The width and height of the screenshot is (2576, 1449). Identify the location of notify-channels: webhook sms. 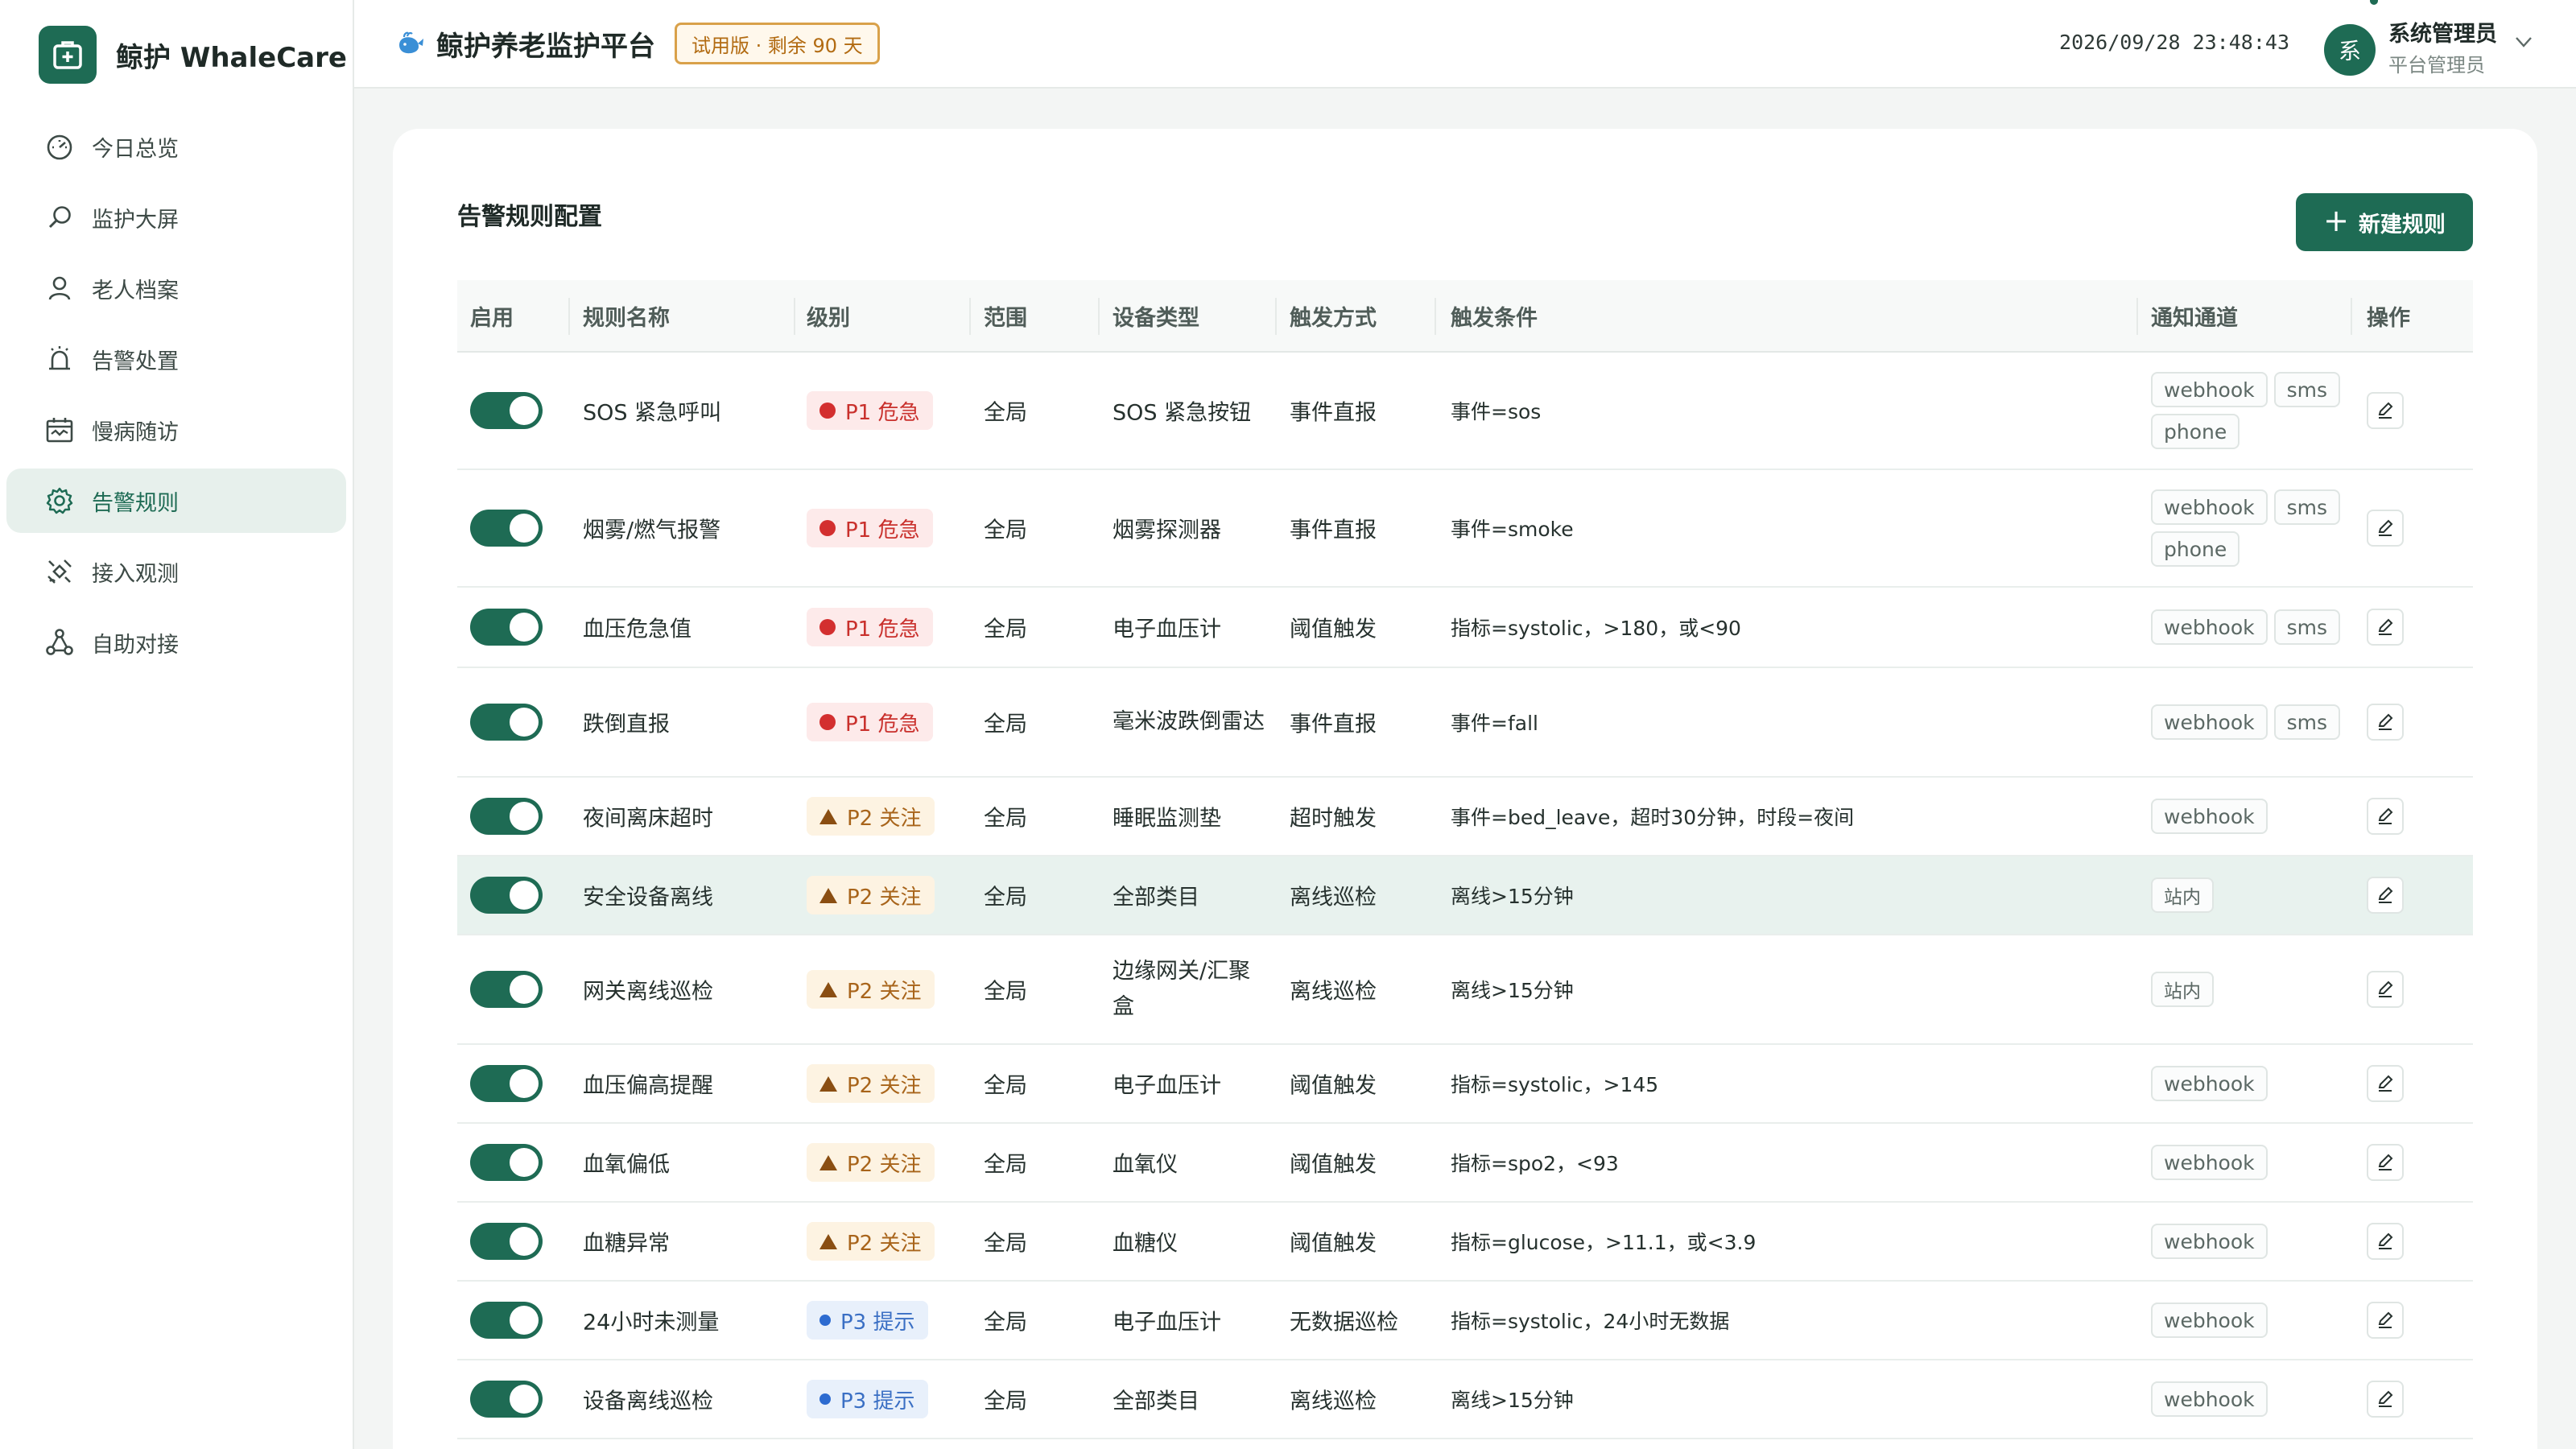
(2255, 722).